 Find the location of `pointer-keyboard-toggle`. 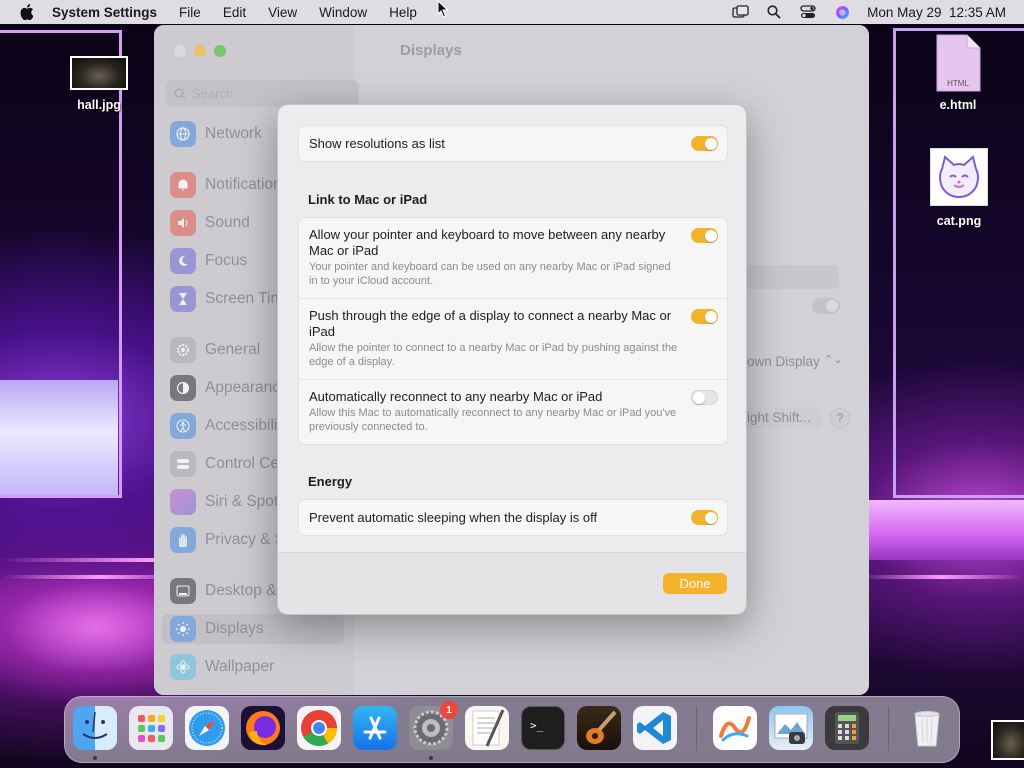

pointer-keyboard-toggle is located at coordinates (704, 235).